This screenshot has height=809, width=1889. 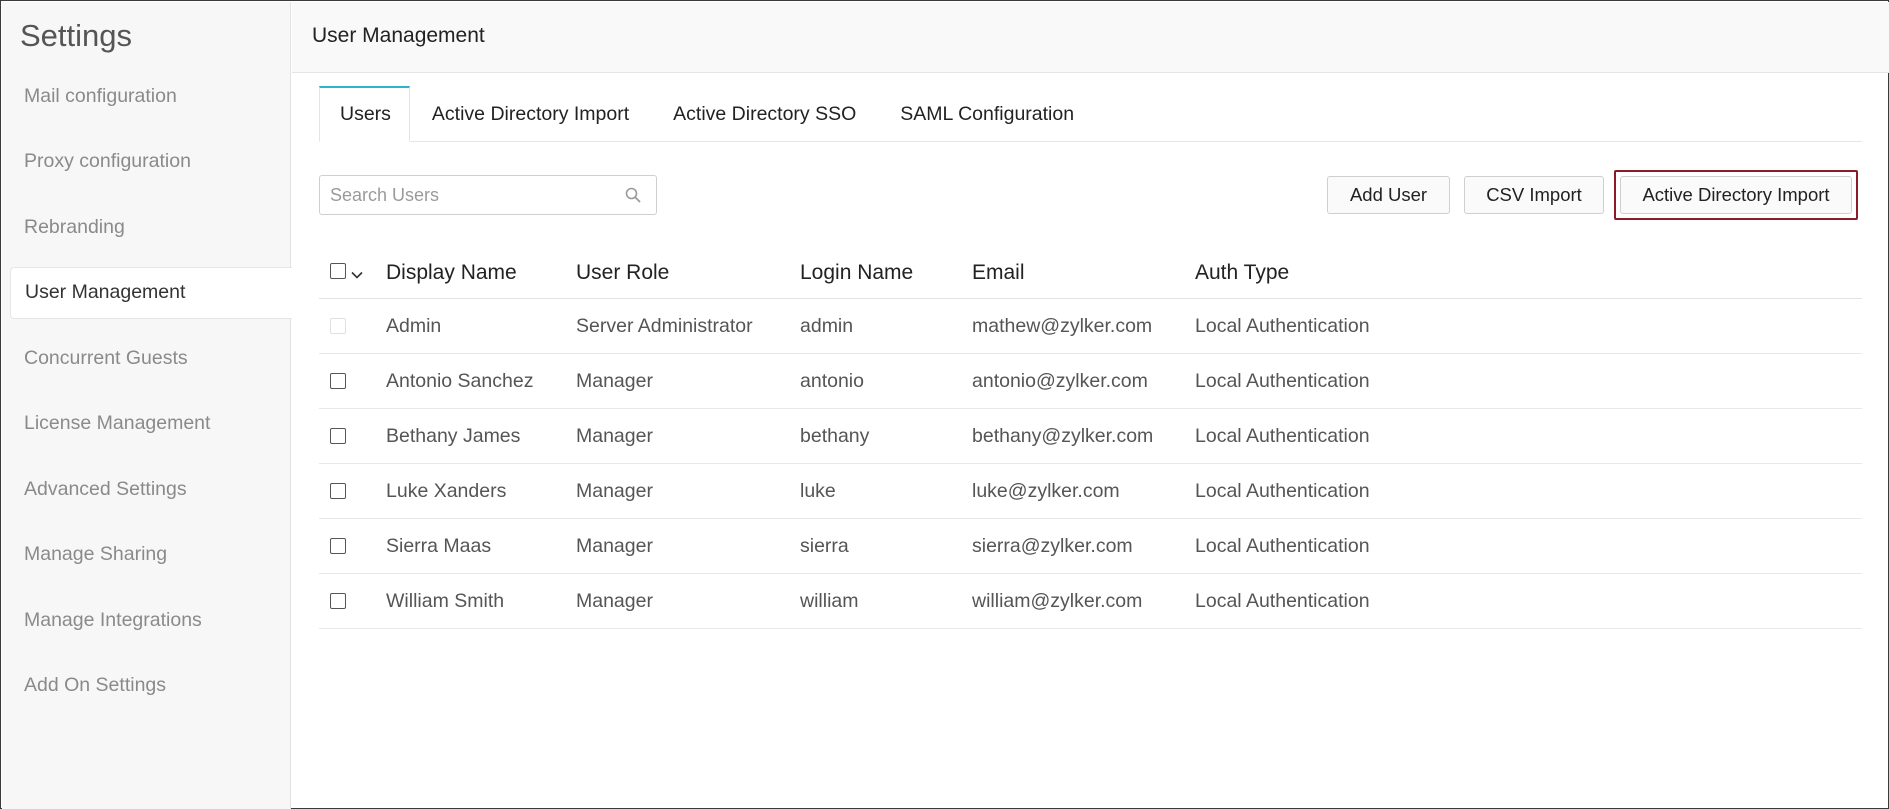 I want to click on sidebar-title: Settings, so click(x=76, y=35).